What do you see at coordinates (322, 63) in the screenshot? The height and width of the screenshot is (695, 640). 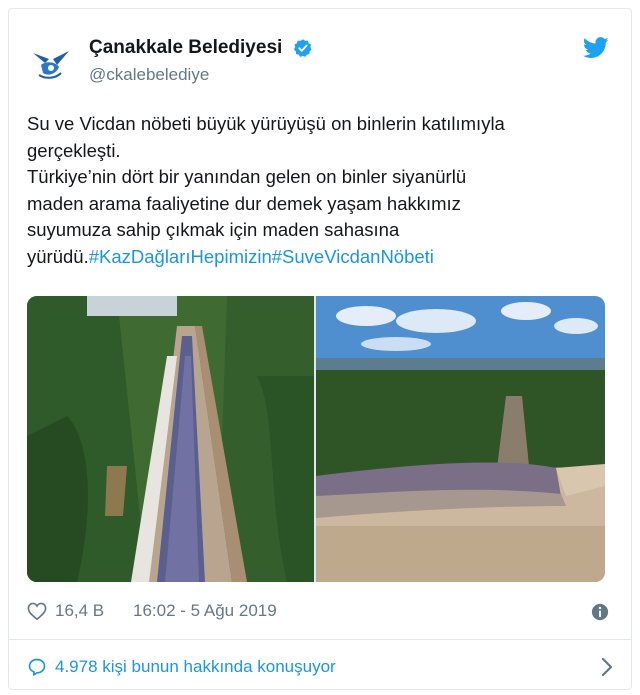 I see `tweet-header: Çanakkale Belediyesi @ckalebelediye` at bounding box center [322, 63].